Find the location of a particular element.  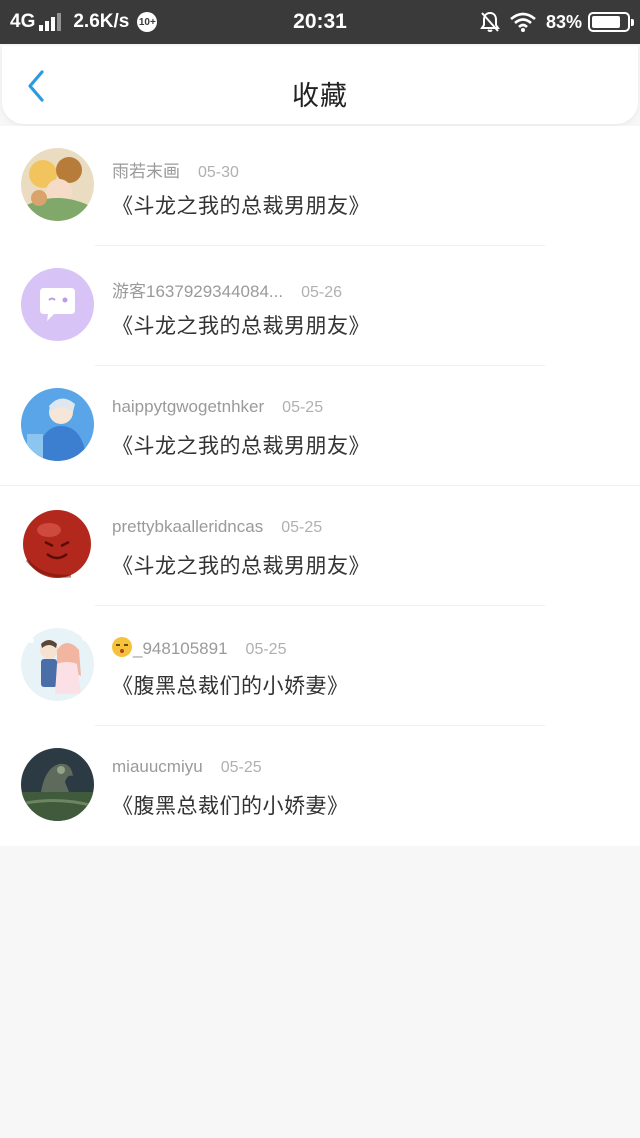

status-bar: 4G 2.6K/s 10+ 20:31 83% is located at coordinates (320, 22).